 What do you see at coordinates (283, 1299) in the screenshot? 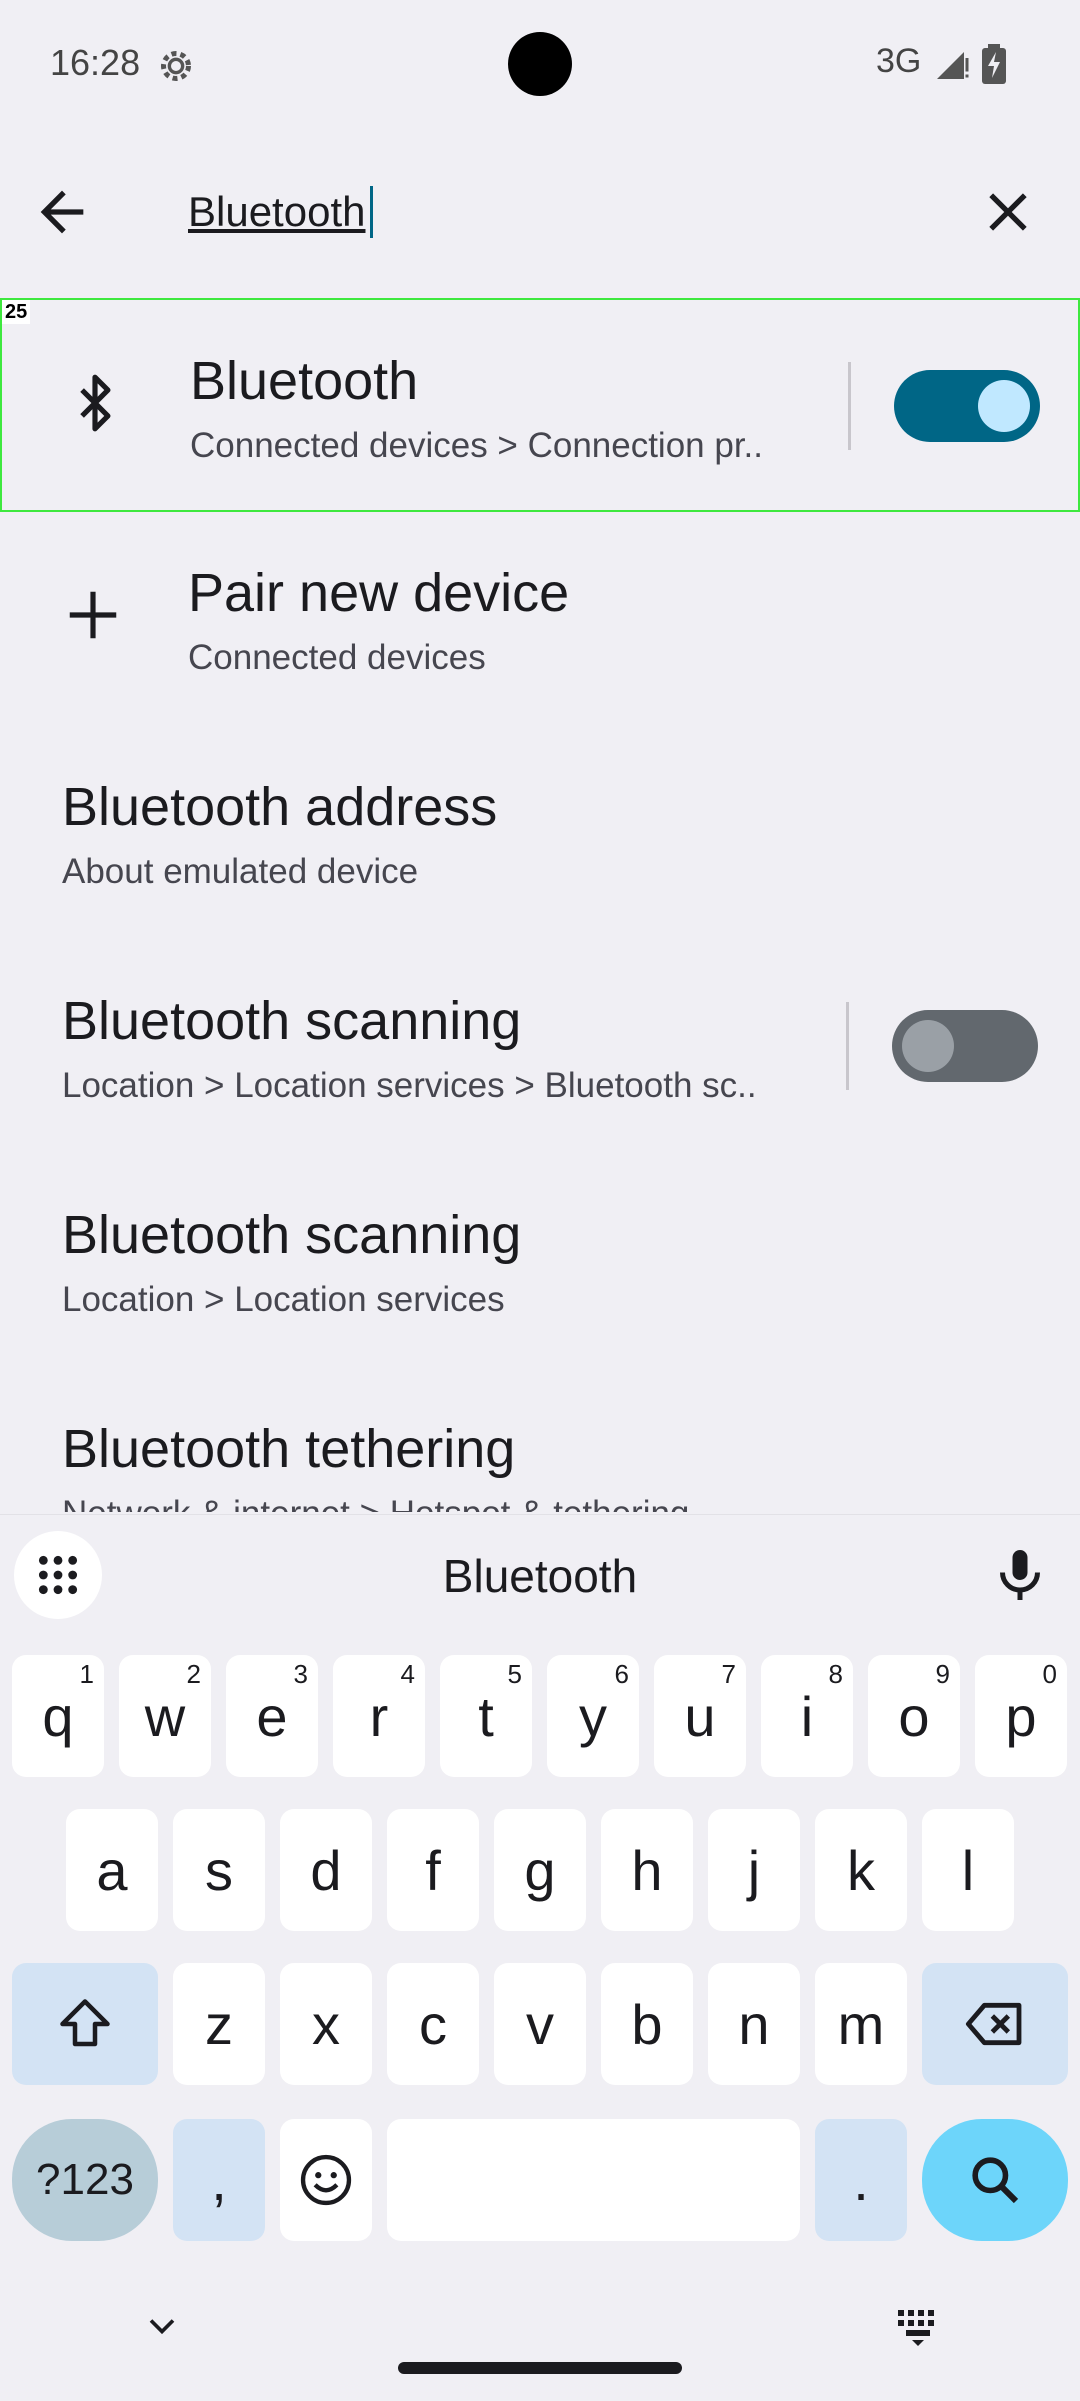
I see `result-subtitle: Location > Location services` at bounding box center [283, 1299].